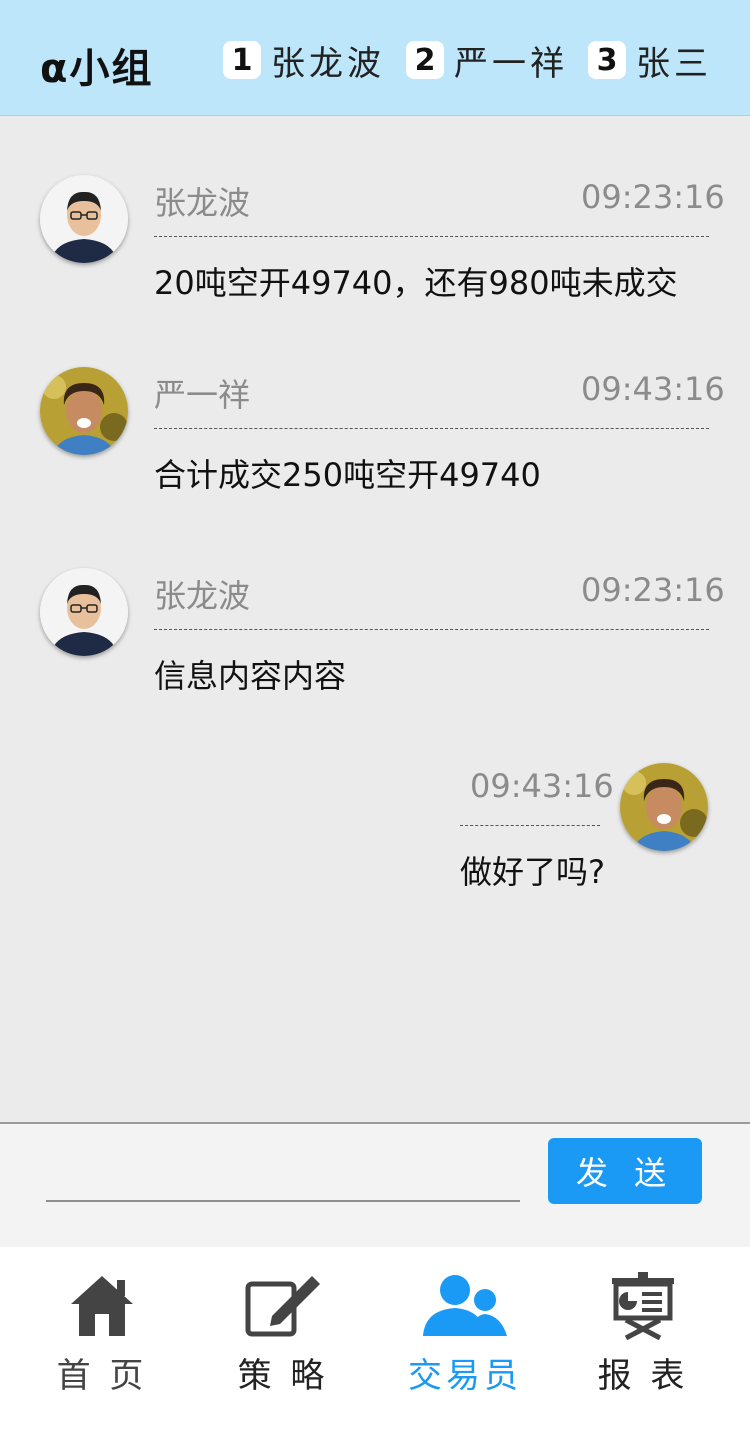 The image size is (750, 1432). I want to click on tab-label: 交易员, so click(465, 1376).